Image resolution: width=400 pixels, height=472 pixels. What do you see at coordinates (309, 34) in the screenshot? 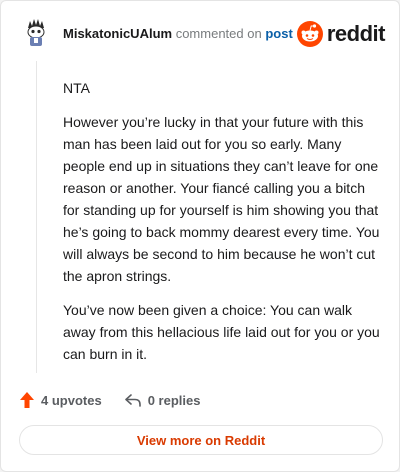
I see `reddit-snoo-icon` at bounding box center [309, 34].